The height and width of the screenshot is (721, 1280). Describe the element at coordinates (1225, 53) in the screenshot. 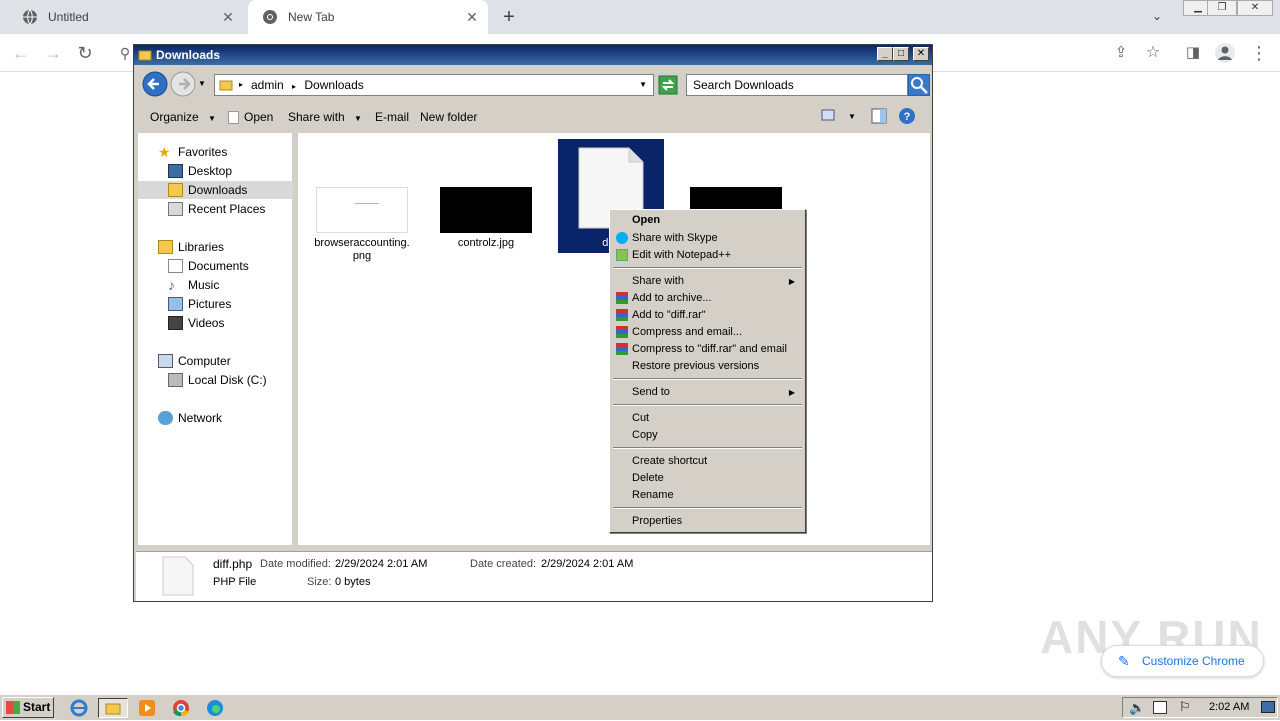

I see `profile-avatar-icon` at that location.